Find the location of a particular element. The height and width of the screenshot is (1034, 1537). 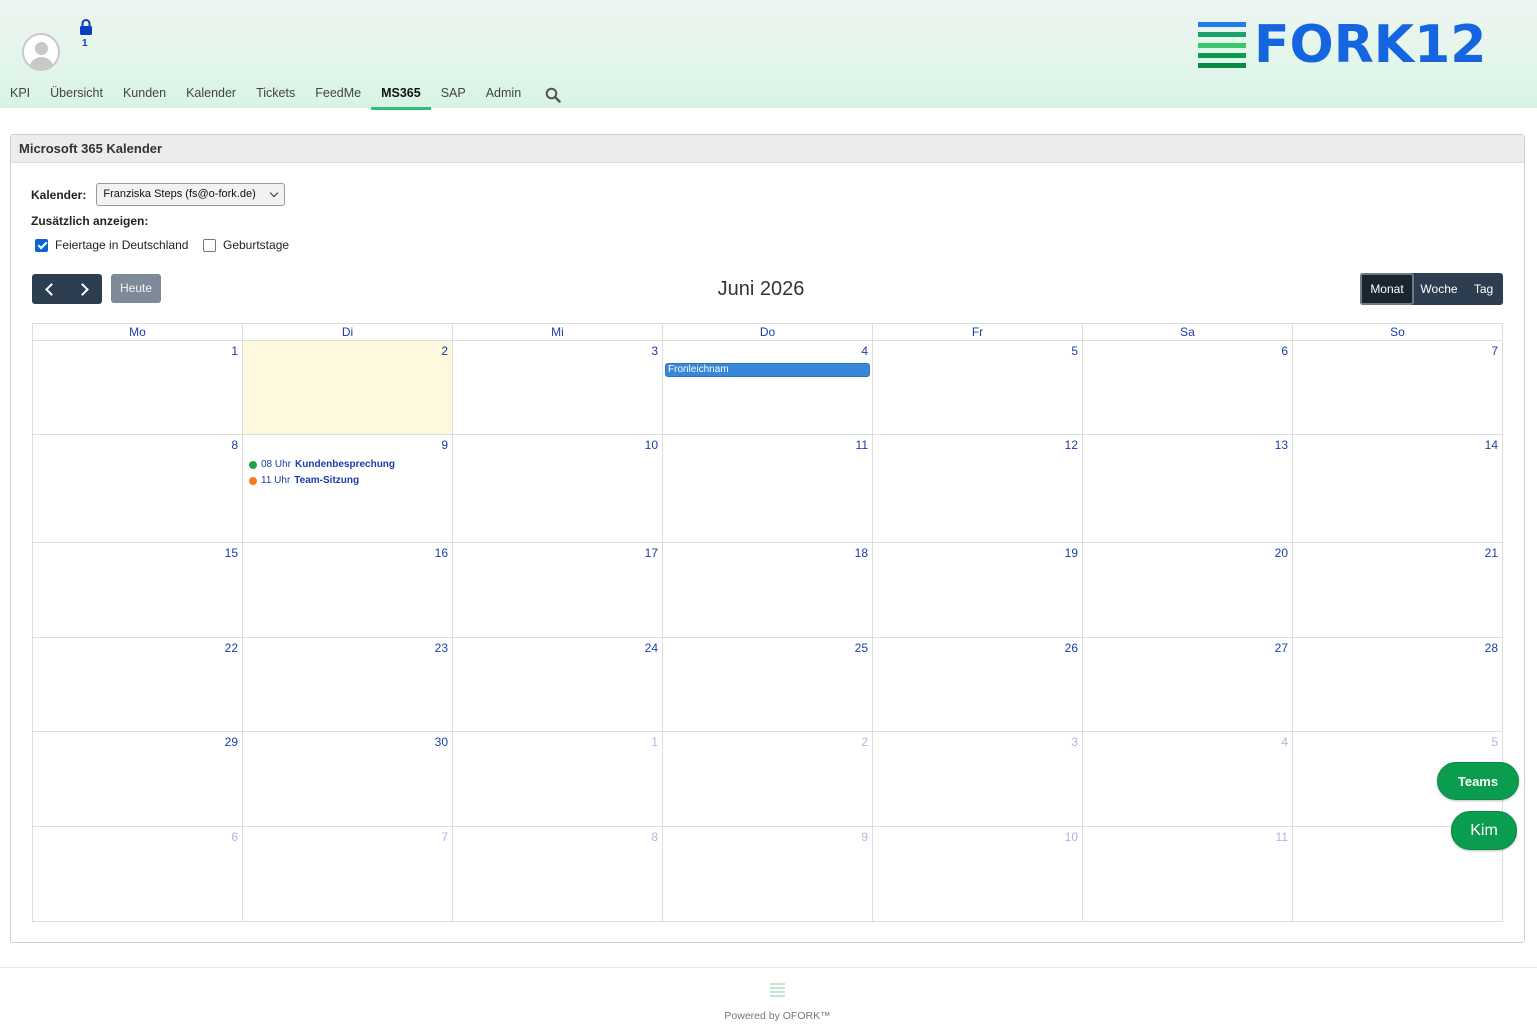

view-tag-button: Tag is located at coordinates (1483, 289).